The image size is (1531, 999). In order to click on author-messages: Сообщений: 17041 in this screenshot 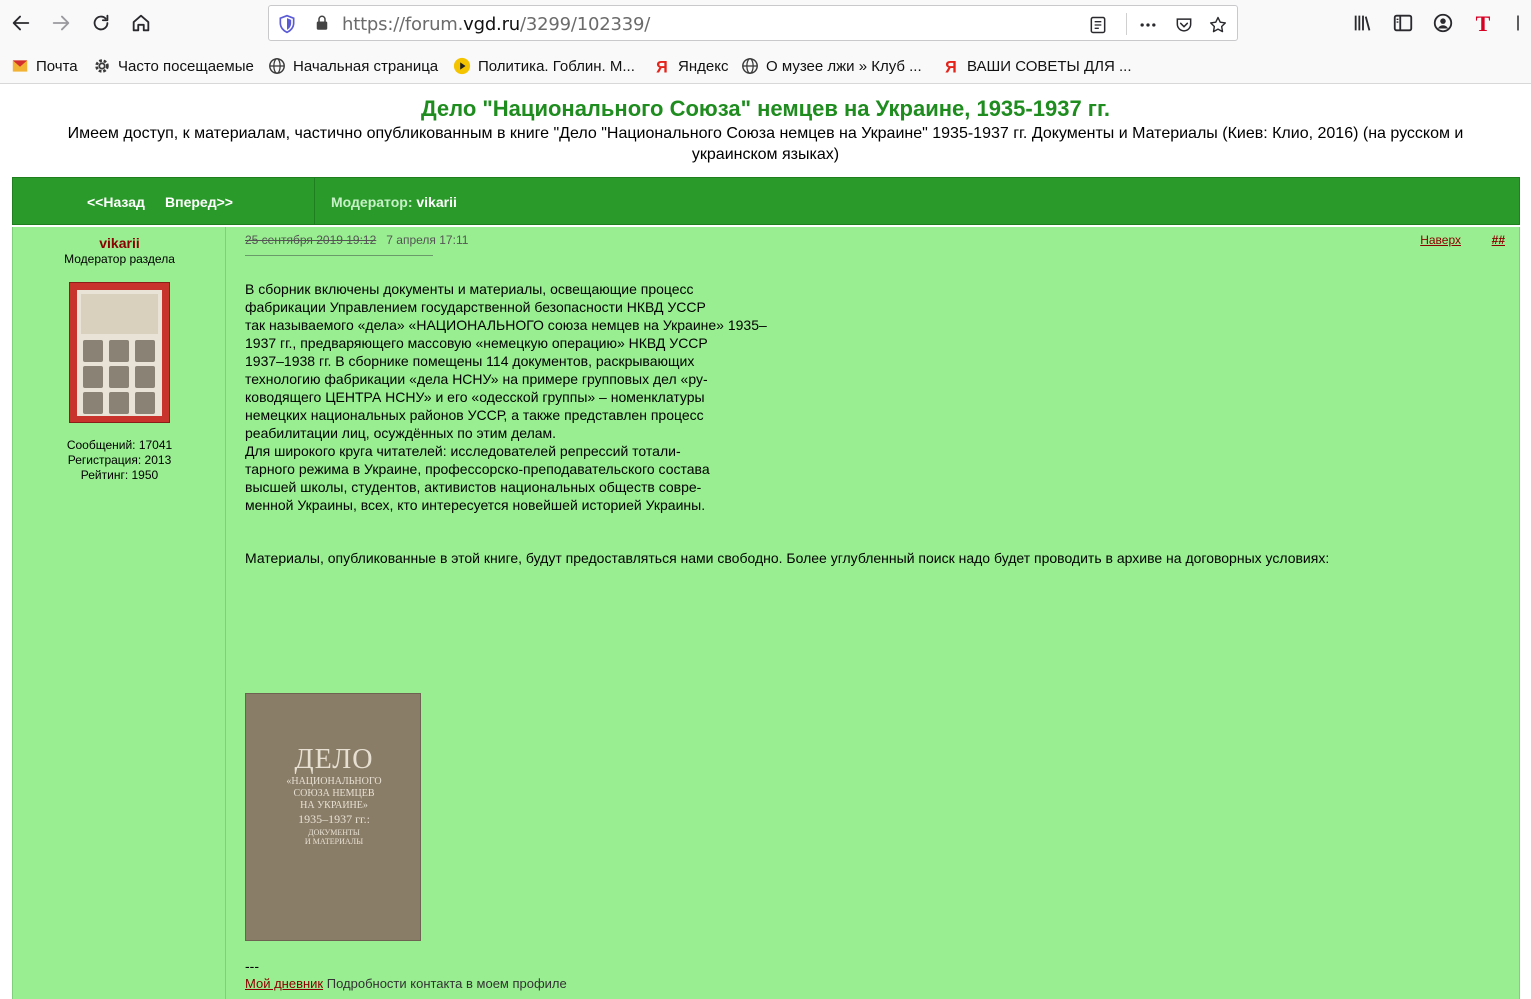, I will do `click(119, 445)`.